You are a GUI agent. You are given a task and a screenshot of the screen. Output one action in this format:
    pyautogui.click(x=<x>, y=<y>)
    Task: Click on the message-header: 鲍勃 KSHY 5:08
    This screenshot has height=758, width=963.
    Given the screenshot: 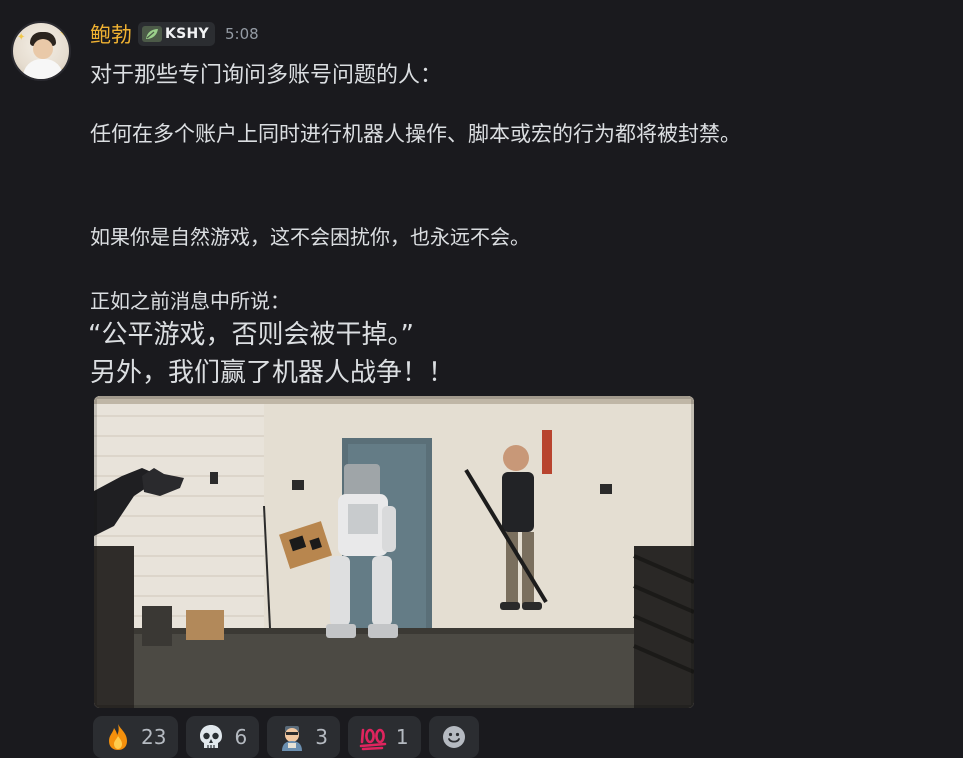 What is the action you would take?
    pyautogui.click(x=174, y=34)
    